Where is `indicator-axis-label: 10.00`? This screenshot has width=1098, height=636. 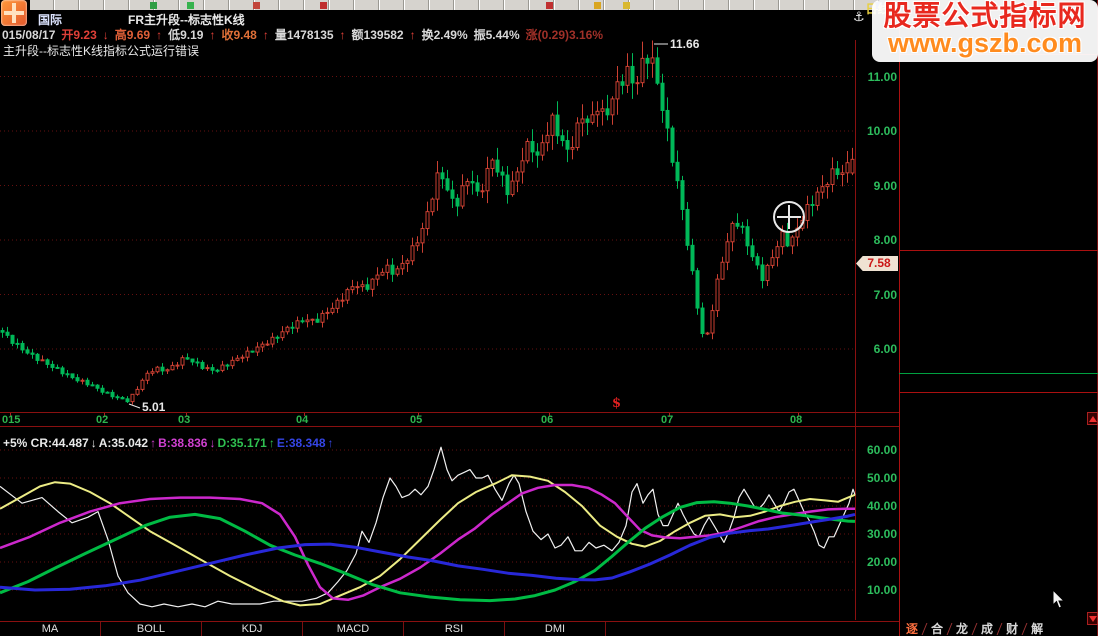
indicator-axis-label: 10.00 is located at coordinates (881, 590).